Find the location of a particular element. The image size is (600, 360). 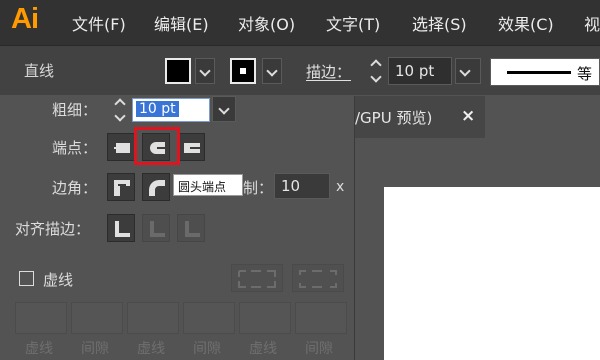

dashed-line-label: 虚线 is located at coordinates (58, 280).